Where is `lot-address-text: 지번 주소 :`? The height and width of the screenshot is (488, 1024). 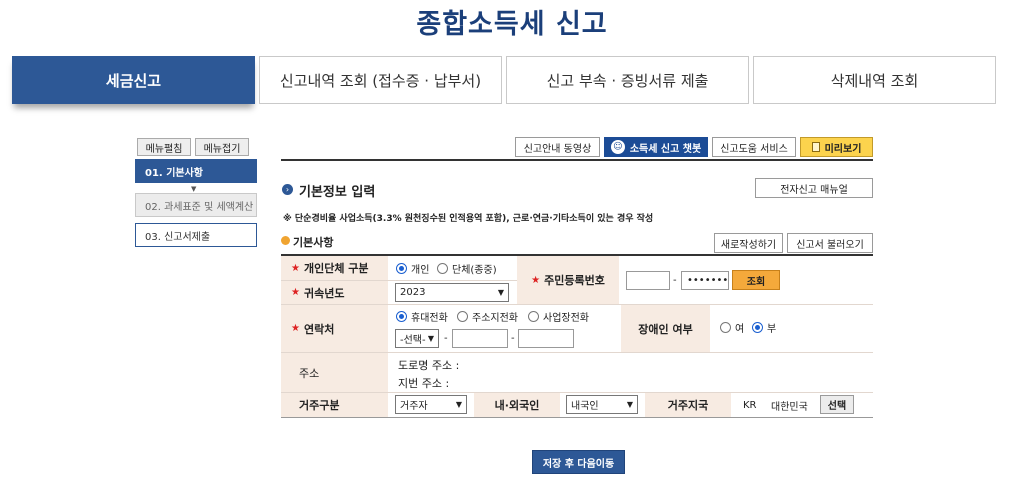
lot-address-text: 지번 주소 : is located at coordinates (424, 383).